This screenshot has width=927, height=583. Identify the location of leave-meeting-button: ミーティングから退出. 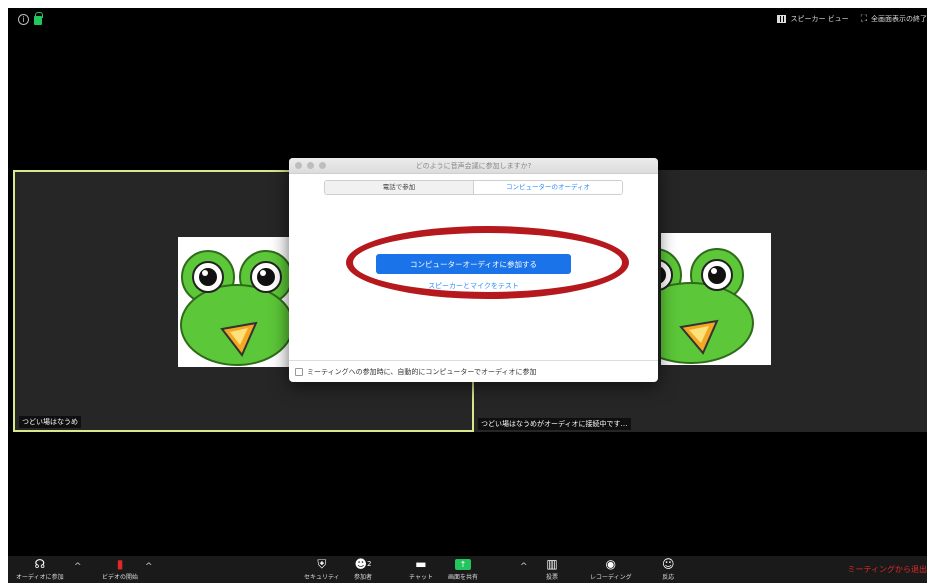
(887, 569).